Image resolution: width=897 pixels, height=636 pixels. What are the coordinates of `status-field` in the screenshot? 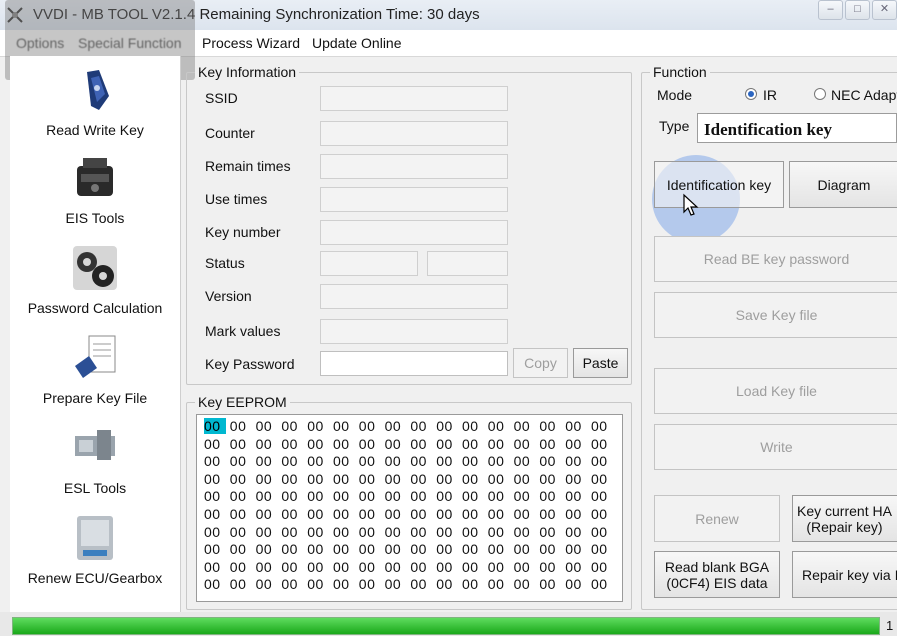 It's located at (369, 263).